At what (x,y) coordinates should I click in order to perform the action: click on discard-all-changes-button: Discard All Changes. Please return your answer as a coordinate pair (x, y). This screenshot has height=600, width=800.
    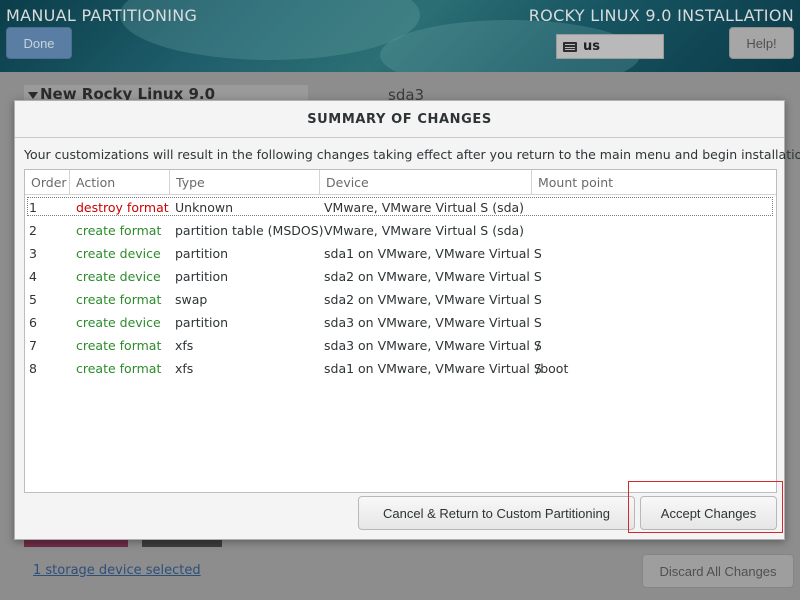
    Looking at the image, I should click on (718, 571).